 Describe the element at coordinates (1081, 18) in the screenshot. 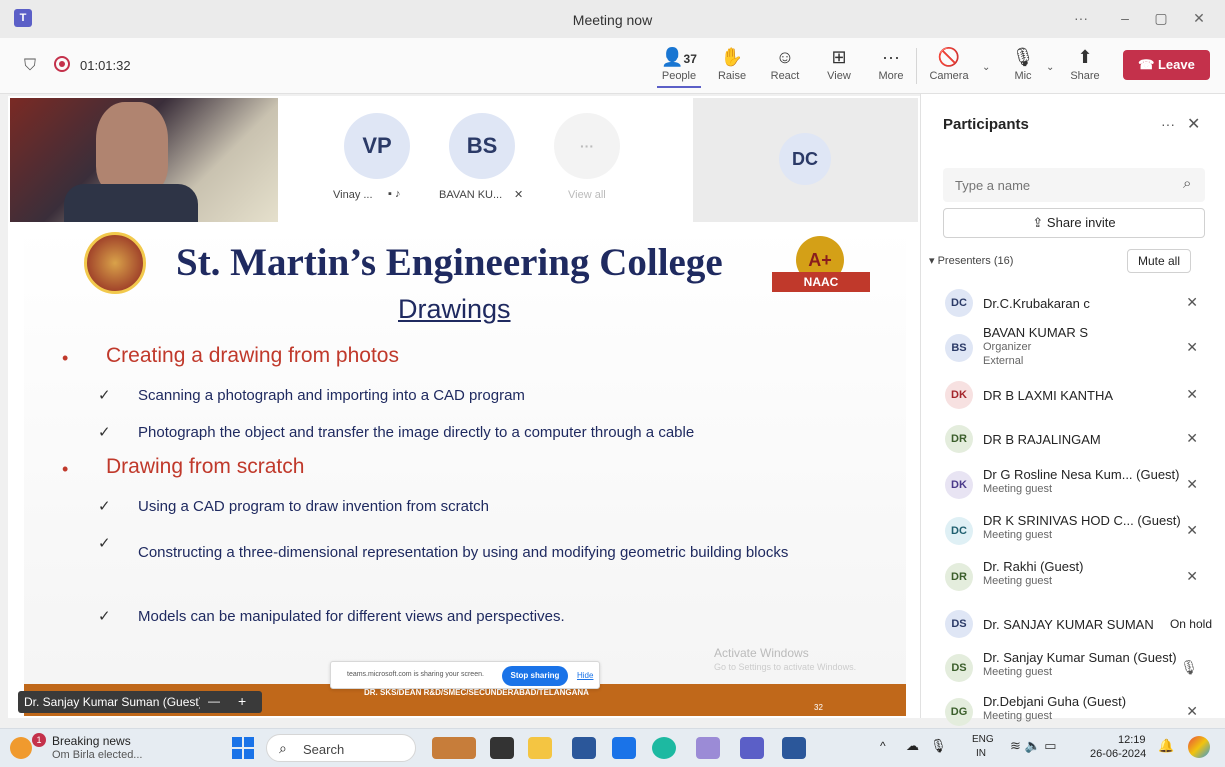

I see `window-more-button: ···` at that location.